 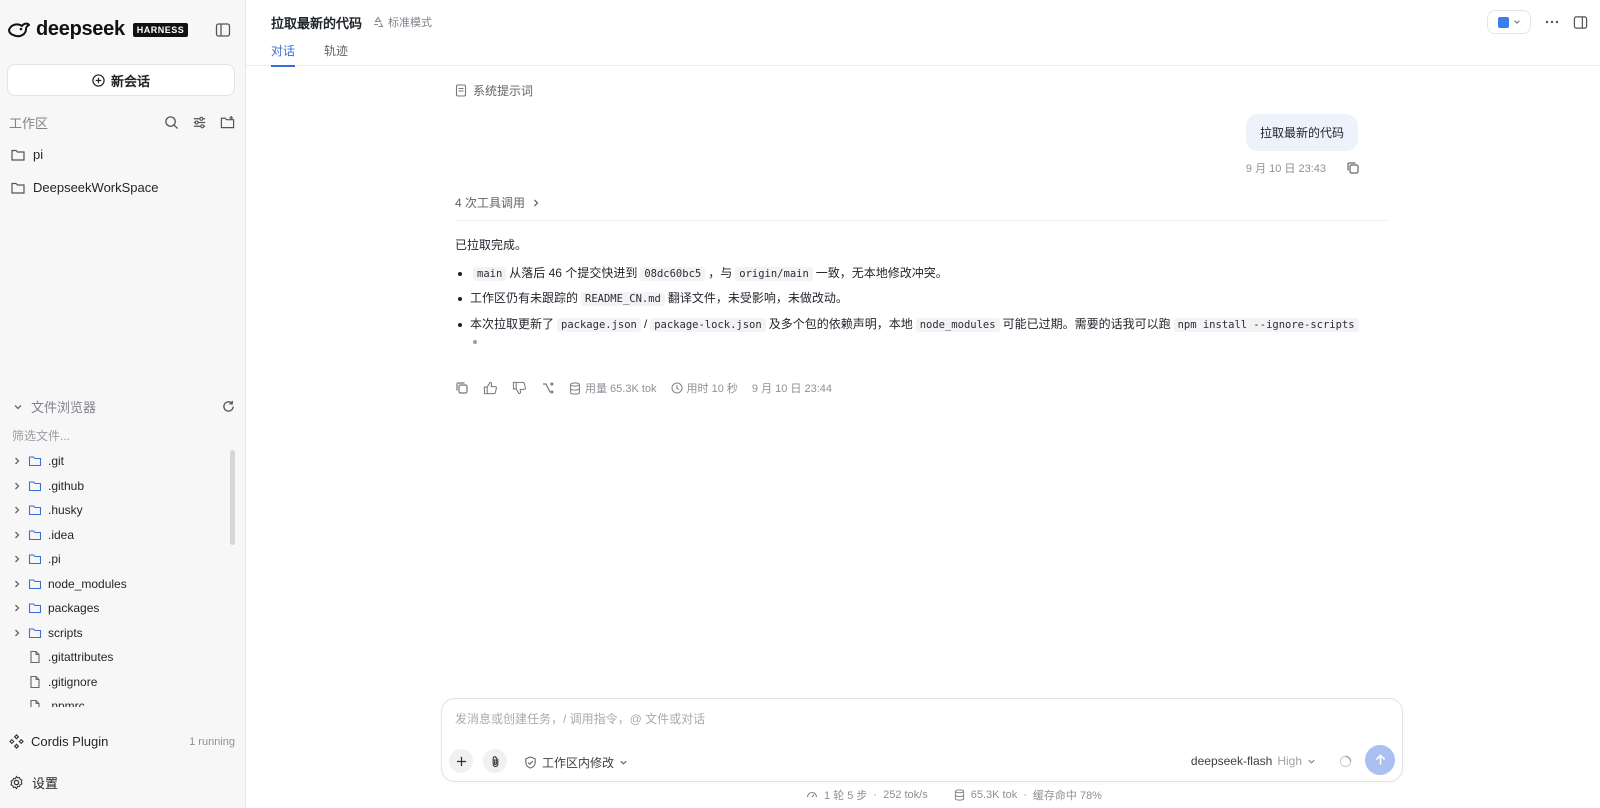 What do you see at coordinates (16, 741) in the screenshot?
I see `plugin-icon` at bounding box center [16, 741].